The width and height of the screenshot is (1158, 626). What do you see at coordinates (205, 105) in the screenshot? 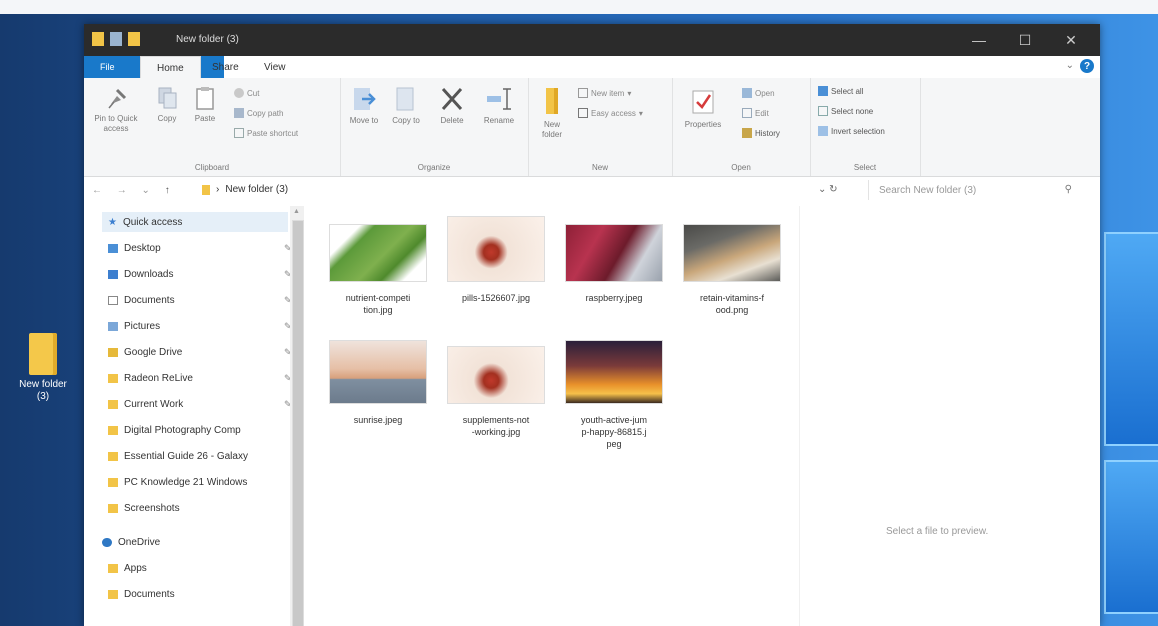
I see `paste-button: Paste` at bounding box center [205, 105].